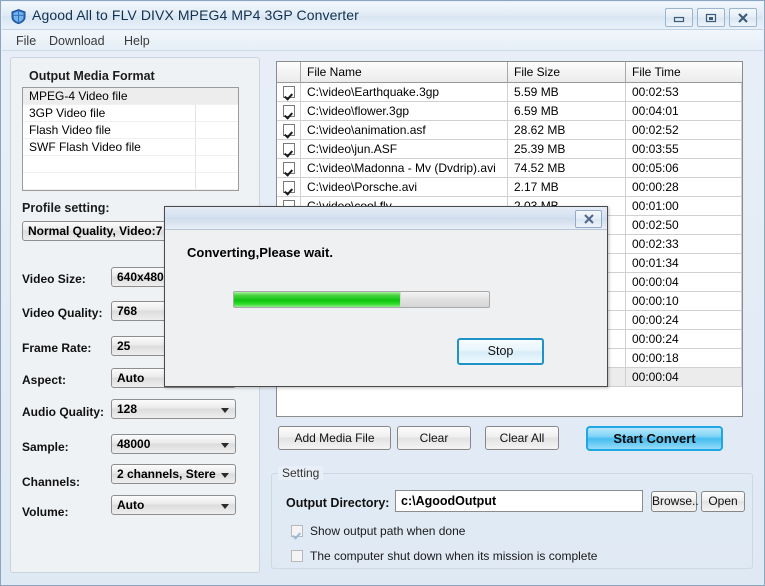 Image resolution: width=765 pixels, height=586 pixels. What do you see at coordinates (519, 501) in the screenshot?
I see `output-directory-input: c:\AgoodOutput` at bounding box center [519, 501].